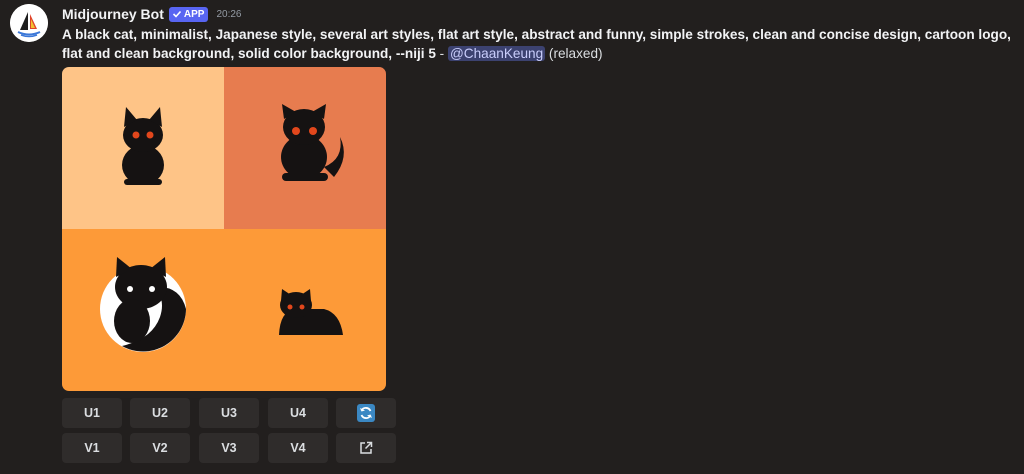 This screenshot has height=474, width=1024. I want to click on upscale-button-2: U2, so click(160, 413).